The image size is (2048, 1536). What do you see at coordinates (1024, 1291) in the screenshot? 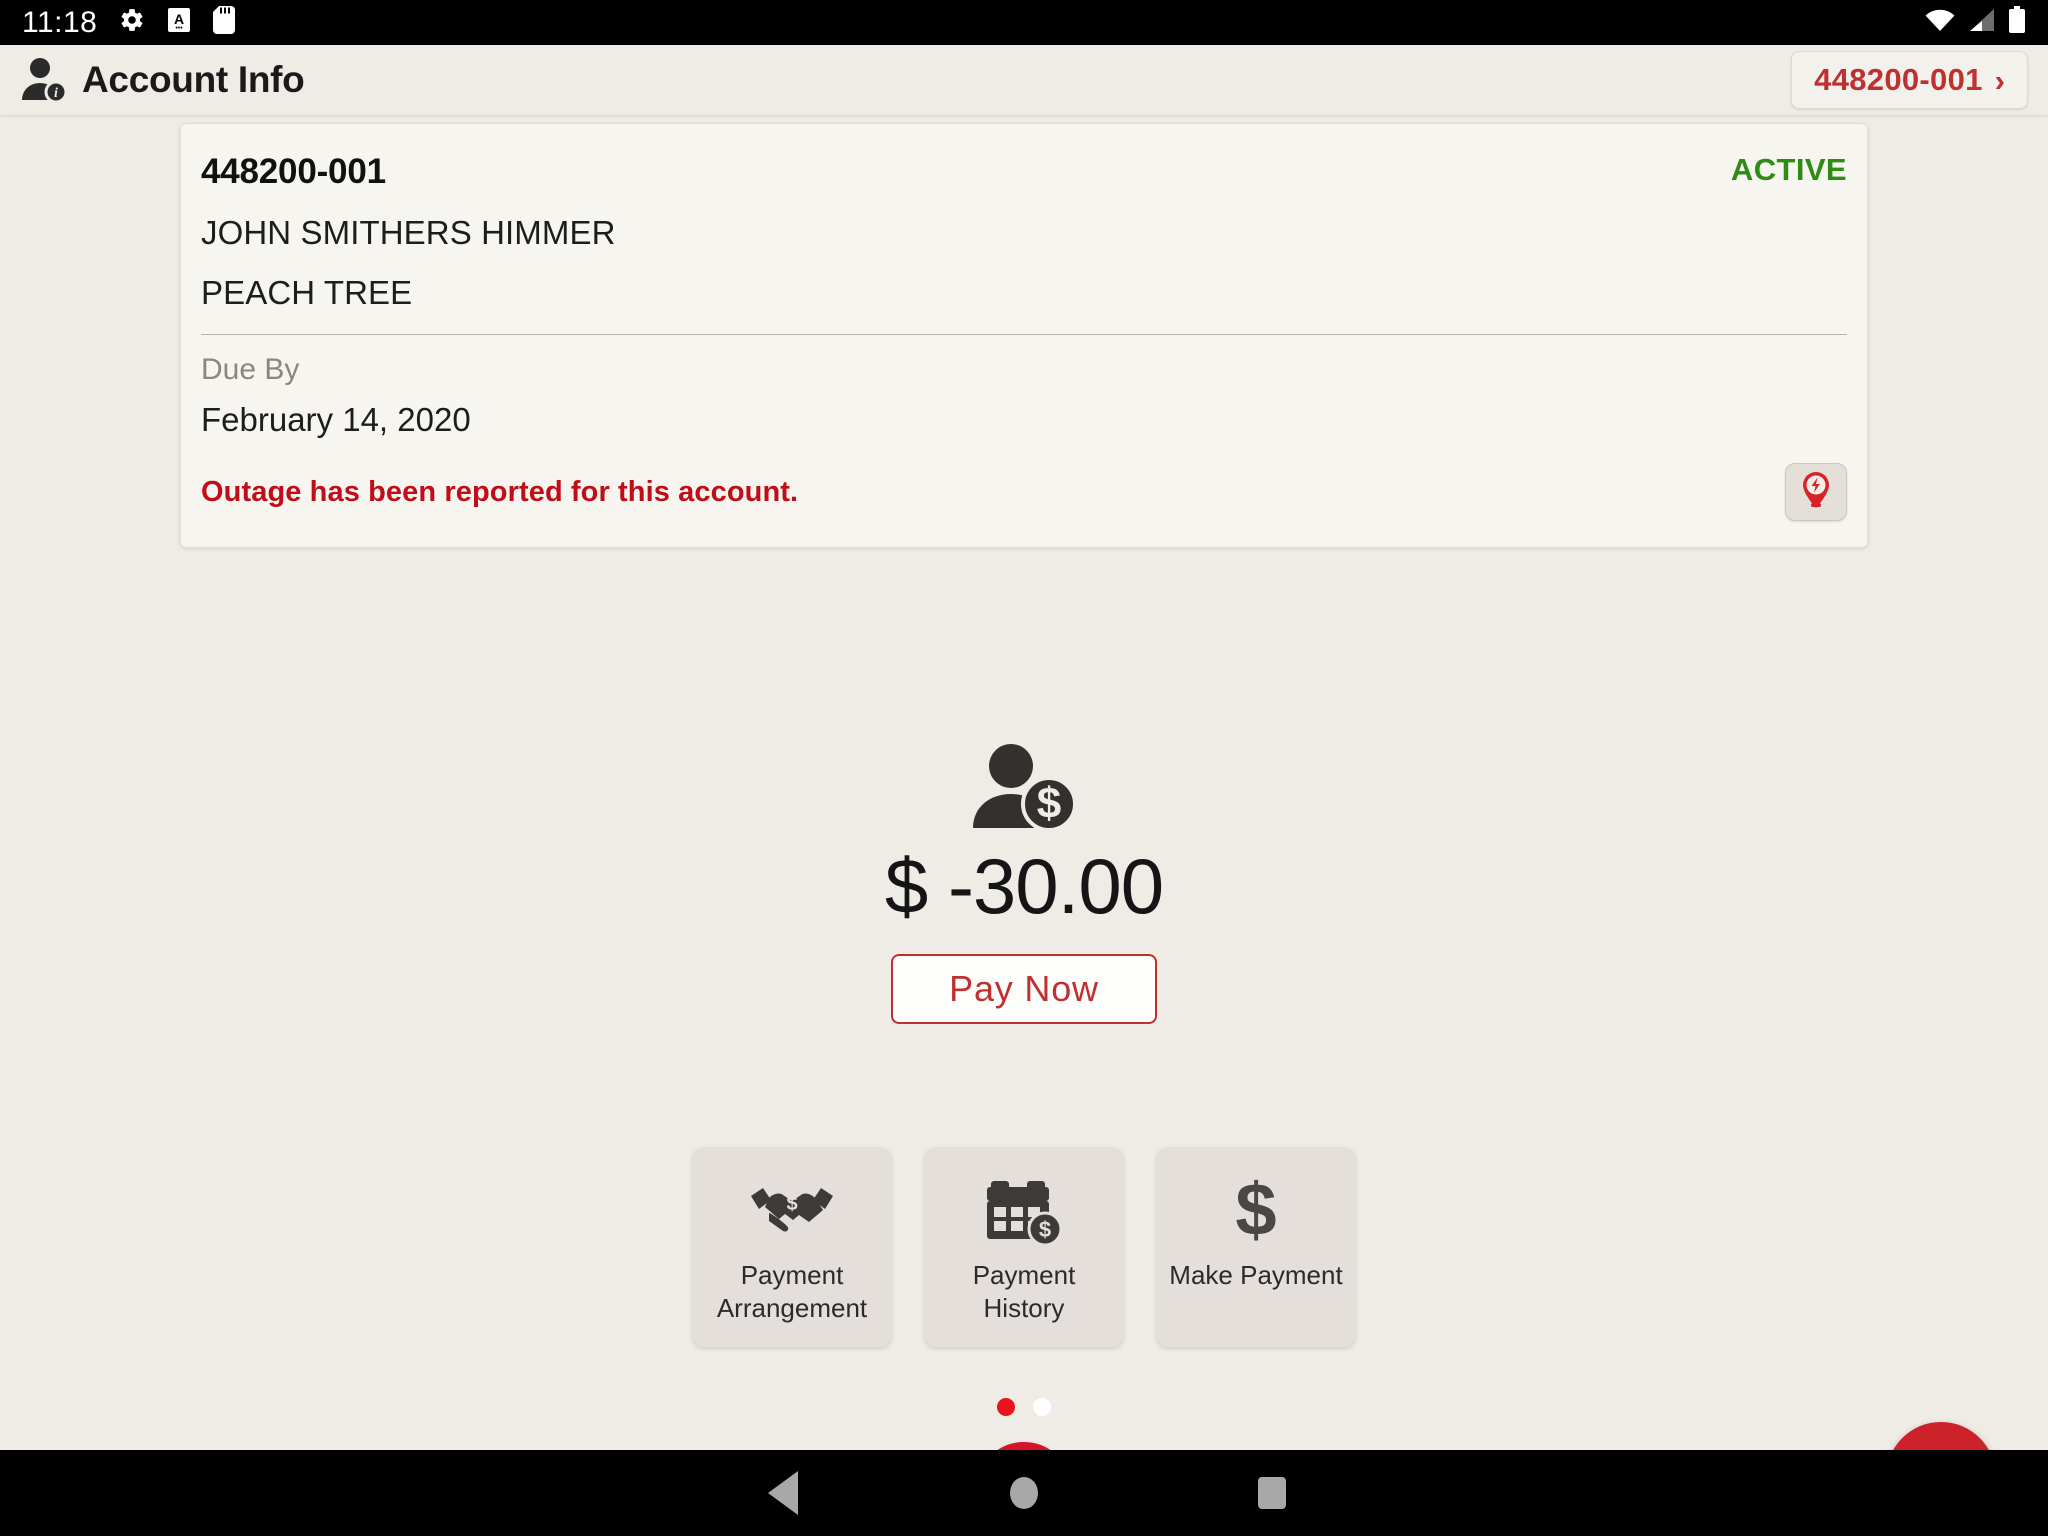
I see `tile-label: Payment History` at bounding box center [1024, 1291].